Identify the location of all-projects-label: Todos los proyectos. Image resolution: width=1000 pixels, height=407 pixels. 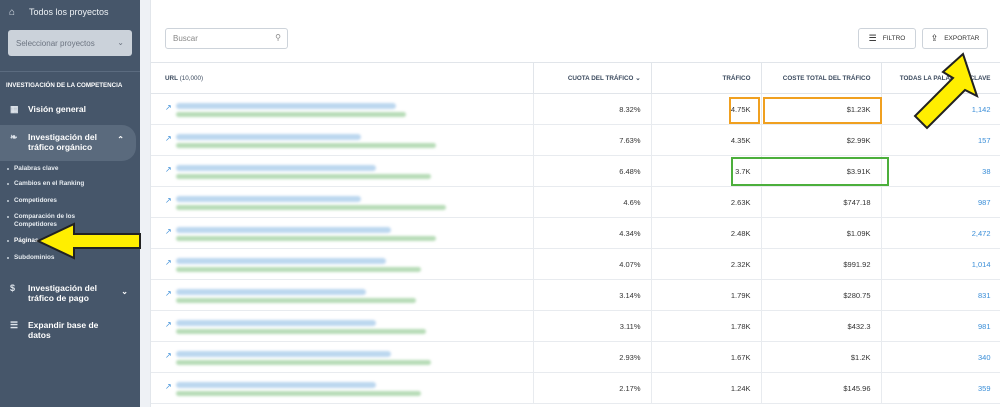
(69, 12).